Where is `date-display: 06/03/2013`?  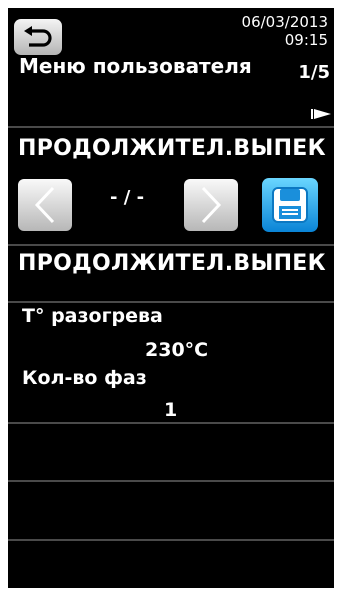
date-display: 06/03/2013 is located at coordinates (284, 22).